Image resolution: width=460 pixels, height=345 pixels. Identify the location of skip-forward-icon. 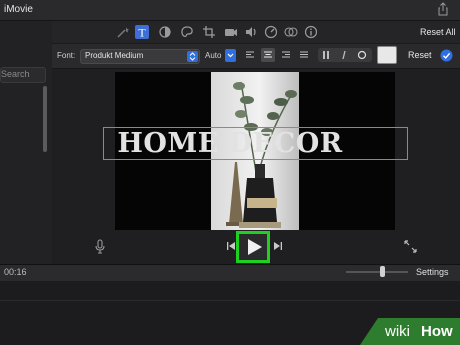
(278, 246).